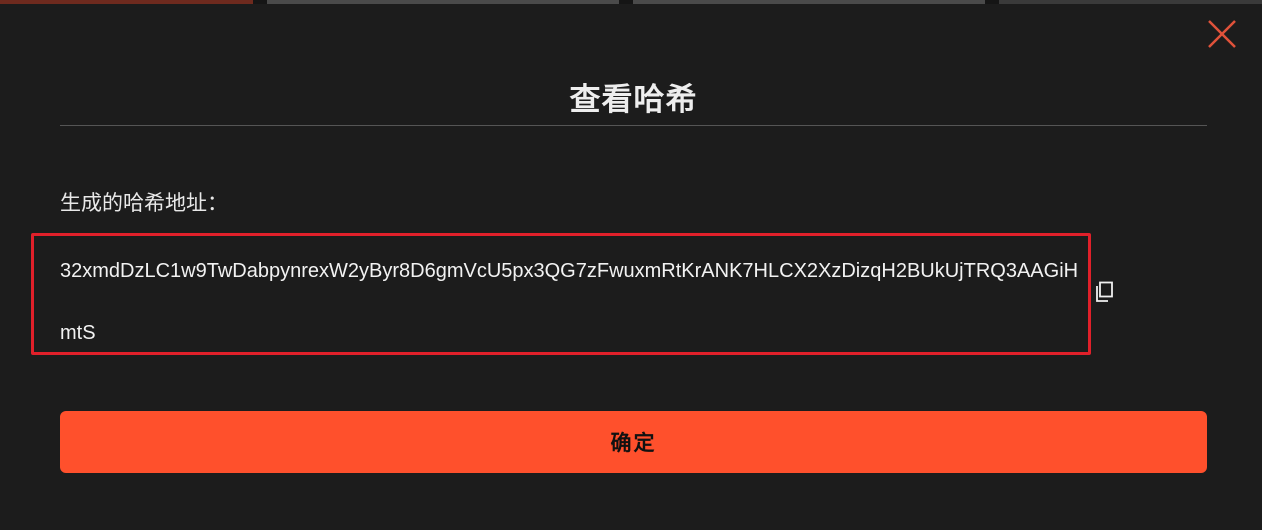 The image size is (1262, 530). Describe the element at coordinates (633, 100) in the screenshot. I see `dialog-title: 查看哈希` at that location.